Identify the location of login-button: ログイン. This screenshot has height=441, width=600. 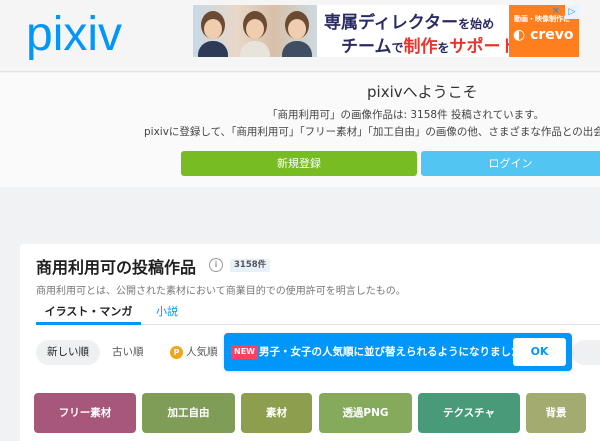
(510, 163).